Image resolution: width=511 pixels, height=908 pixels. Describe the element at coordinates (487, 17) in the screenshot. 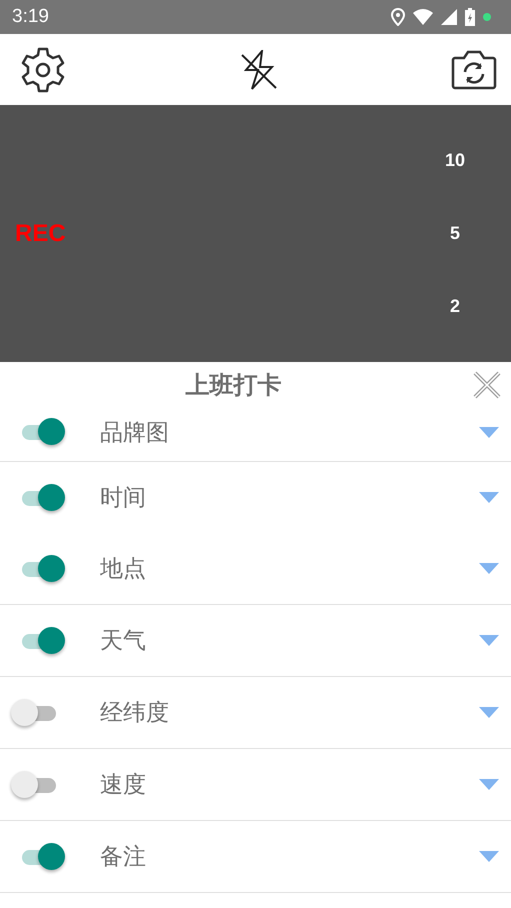

I see `notification-dot-icon` at that location.